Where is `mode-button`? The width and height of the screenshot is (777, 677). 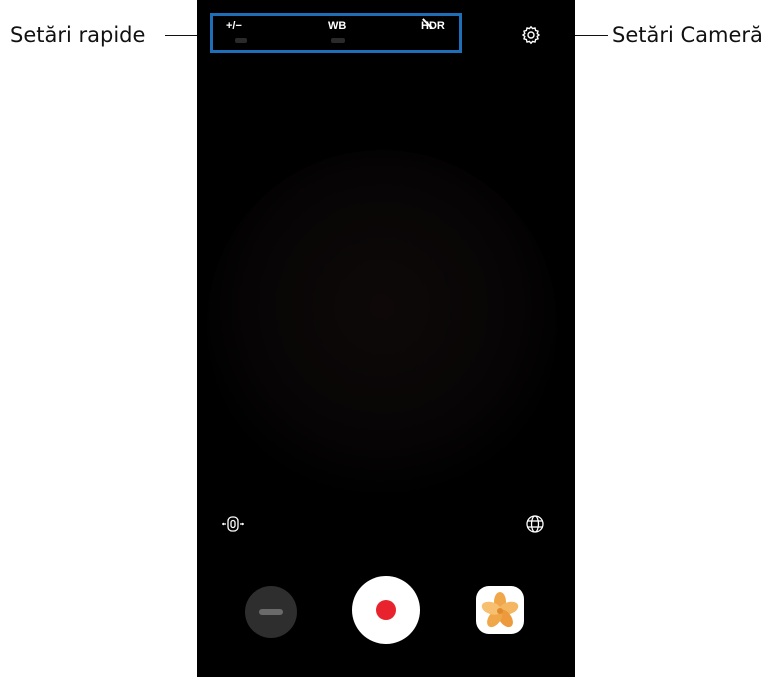 mode-button is located at coordinates (271, 612).